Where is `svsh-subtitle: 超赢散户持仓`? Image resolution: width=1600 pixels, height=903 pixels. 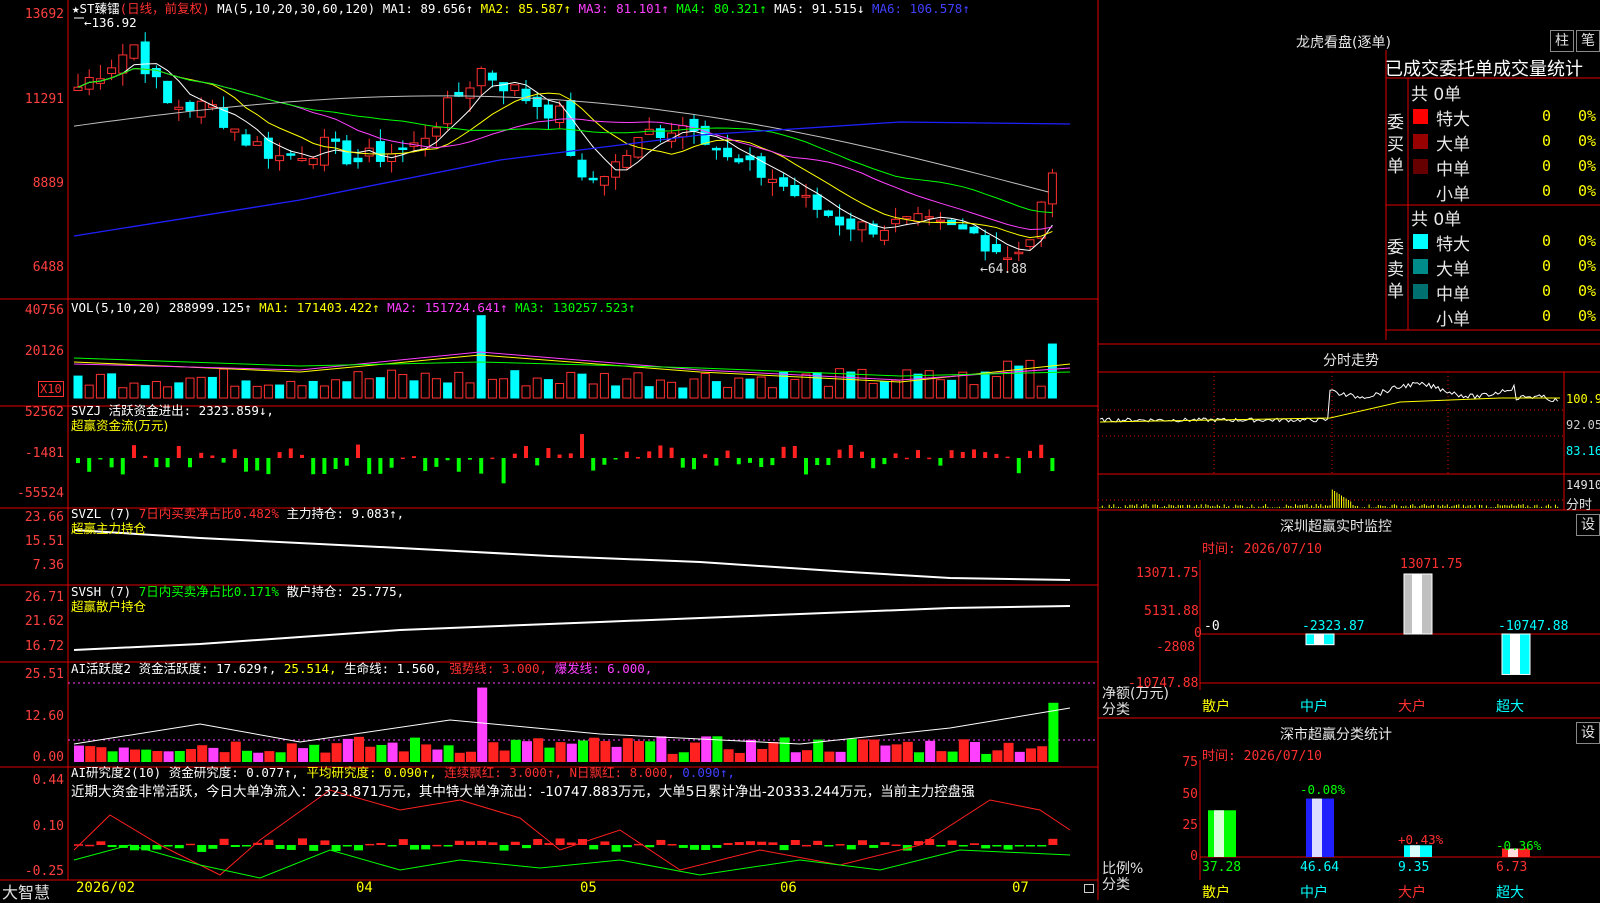
svsh-subtitle: 超赢散户持仓 is located at coordinates (109, 606).